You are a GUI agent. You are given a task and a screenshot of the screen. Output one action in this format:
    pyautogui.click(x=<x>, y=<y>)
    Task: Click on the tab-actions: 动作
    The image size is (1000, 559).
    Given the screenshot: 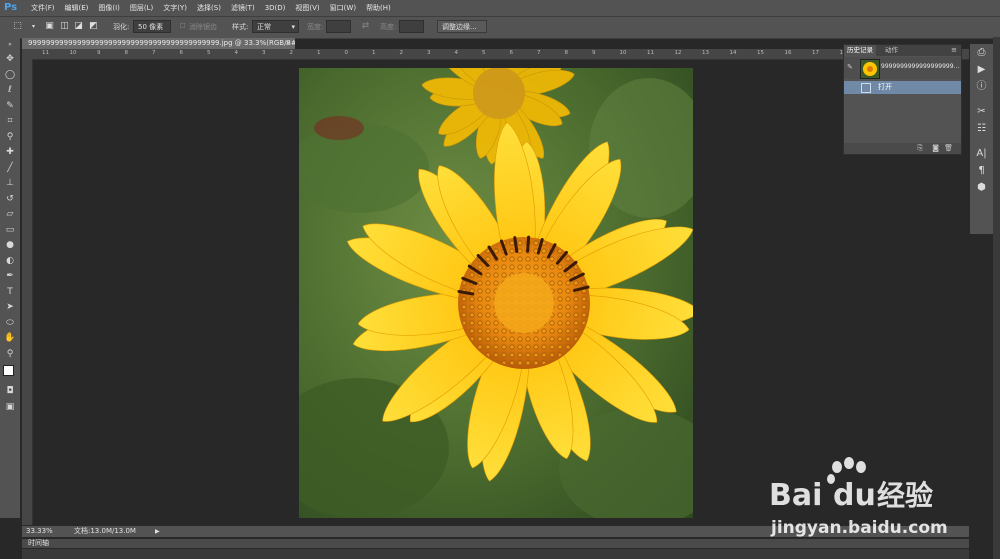 What is the action you would take?
    pyautogui.click(x=891, y=50)
    